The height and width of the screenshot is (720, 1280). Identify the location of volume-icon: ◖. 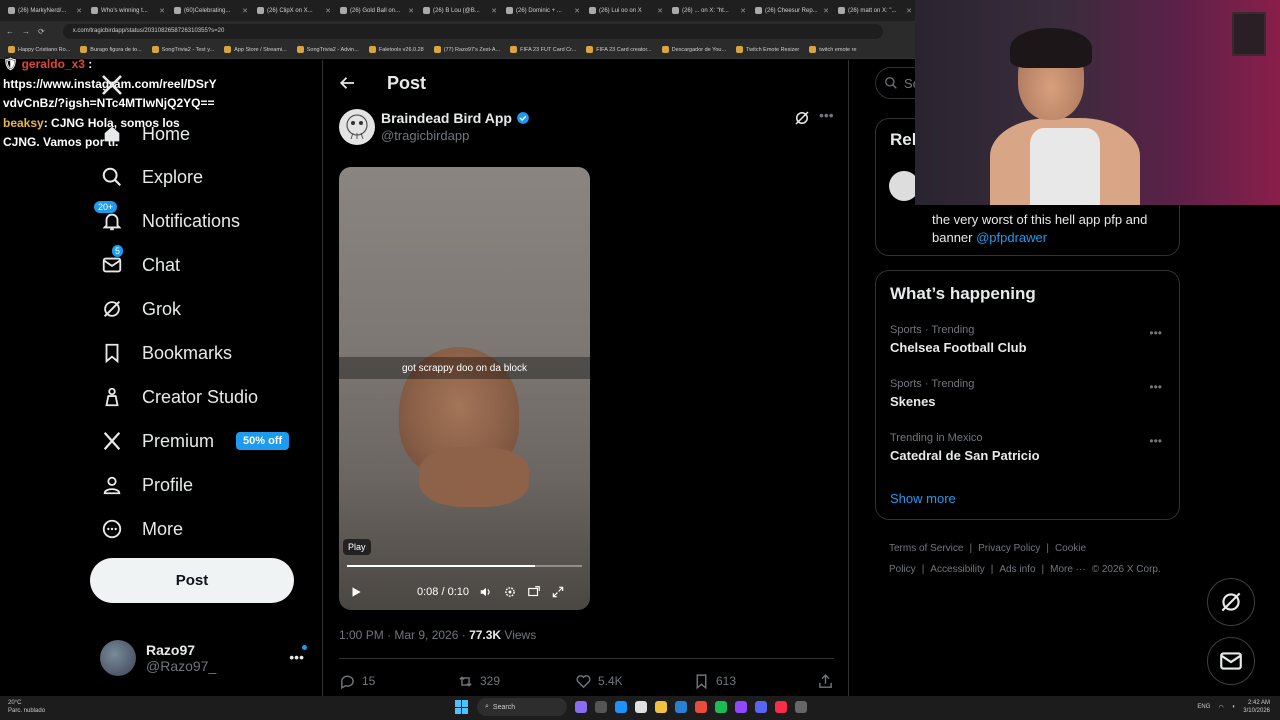
(1234, 707).